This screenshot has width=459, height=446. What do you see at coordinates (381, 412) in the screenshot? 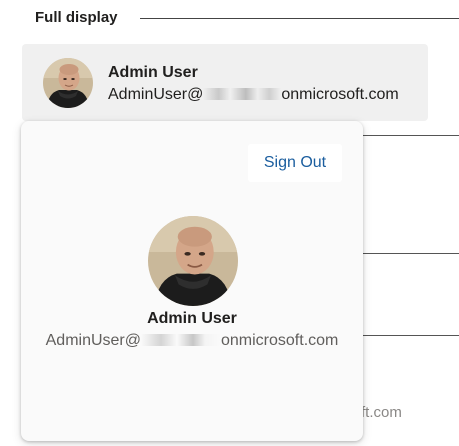
I see `background-email-fragment: ft.com` at bounding box center [381, 412].